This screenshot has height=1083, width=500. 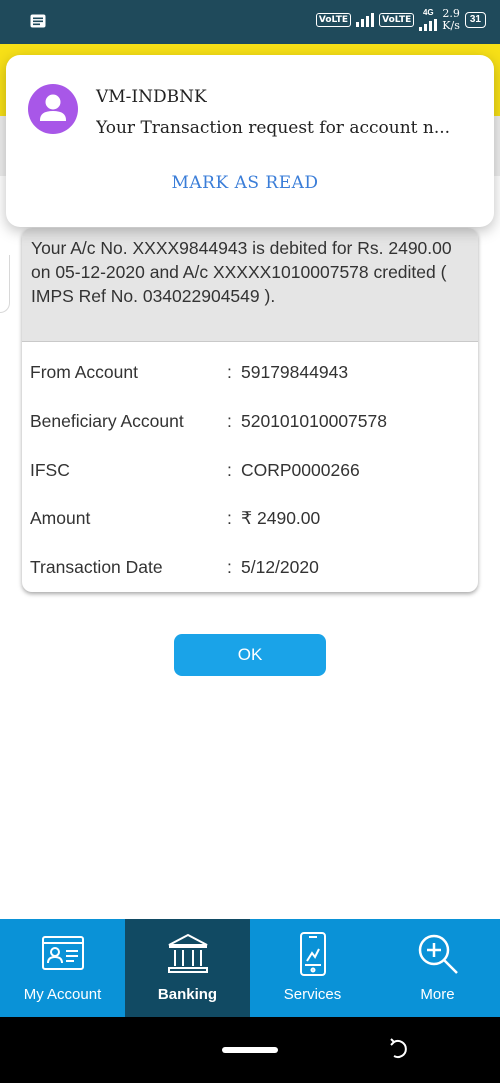 I want to click on mark-as-read-button: MARK AS READ, so click(x=245, y=183).